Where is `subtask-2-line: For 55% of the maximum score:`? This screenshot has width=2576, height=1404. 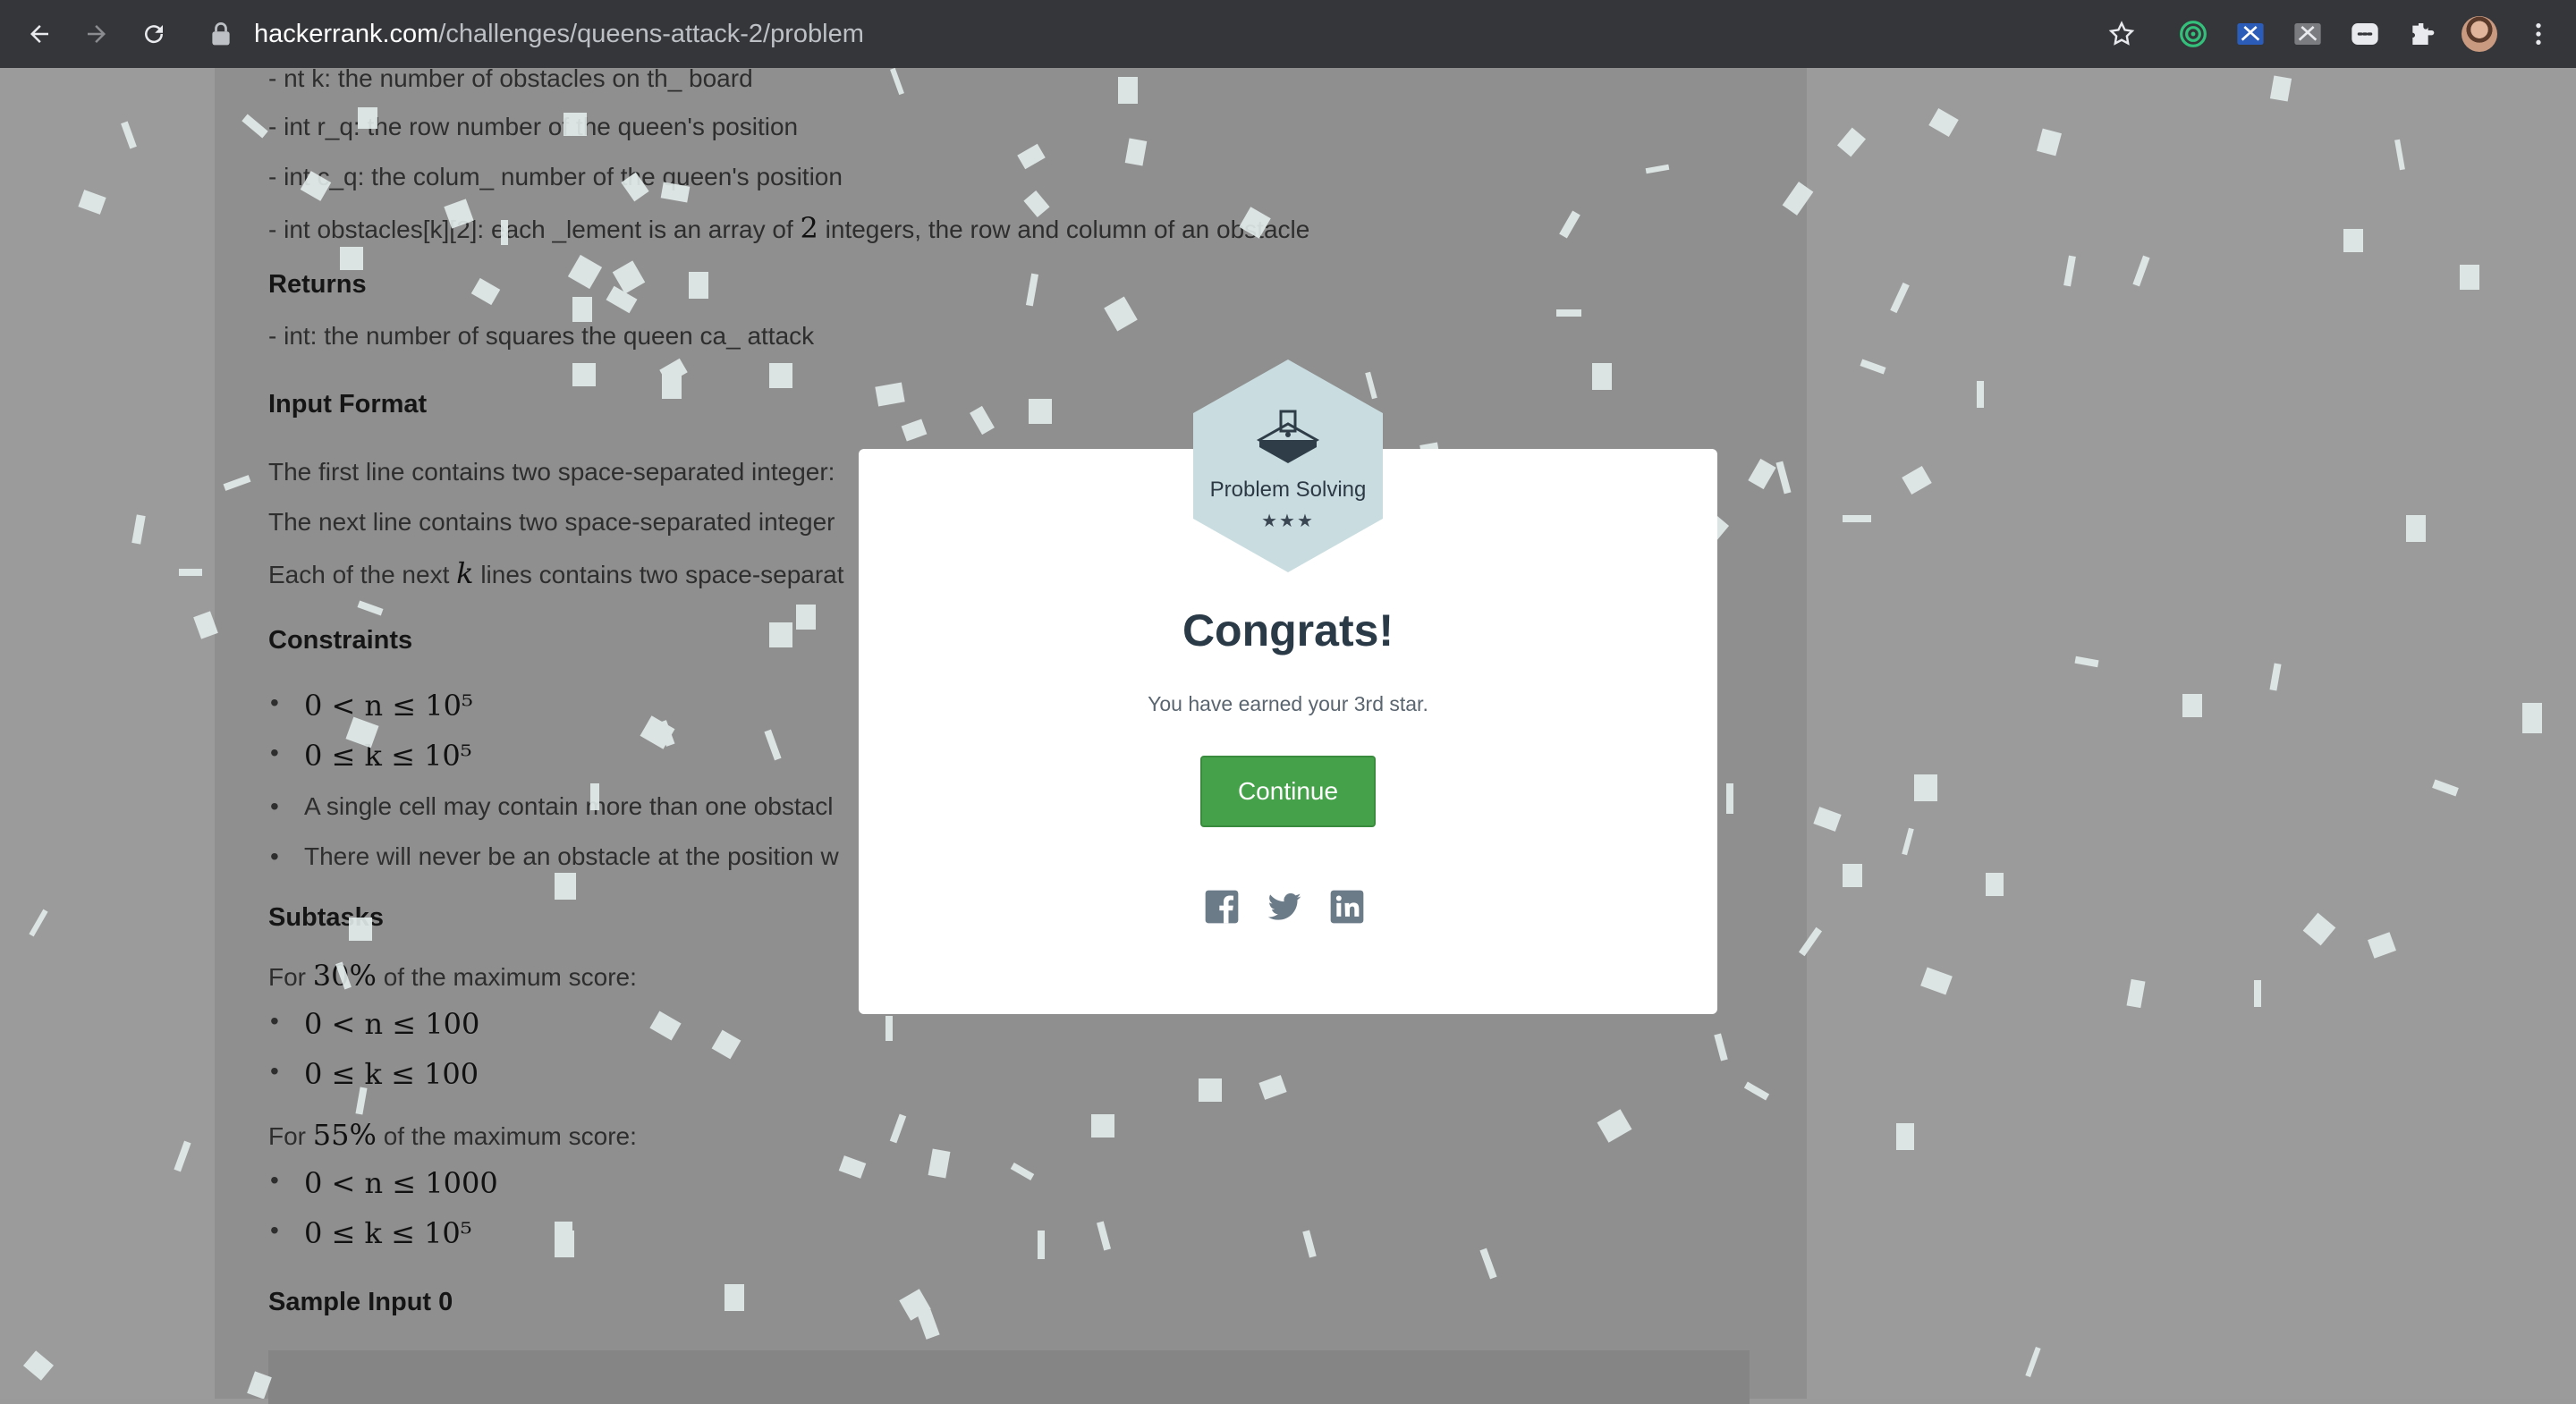 subtask-2-line: For 55% of the maximum score: is located at coordinates (452, 1135).